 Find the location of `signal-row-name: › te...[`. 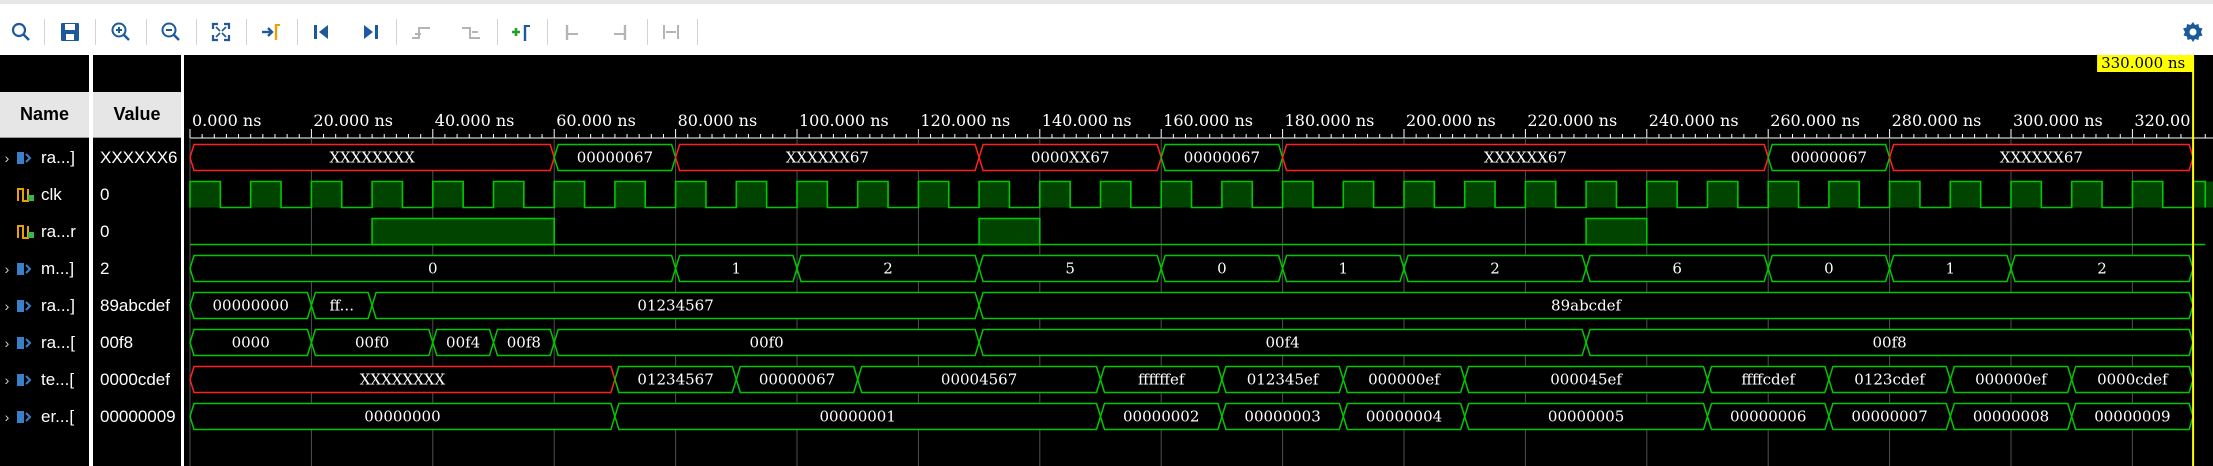

signal-row-name: › te...[ is located at coordinates (44, 379).